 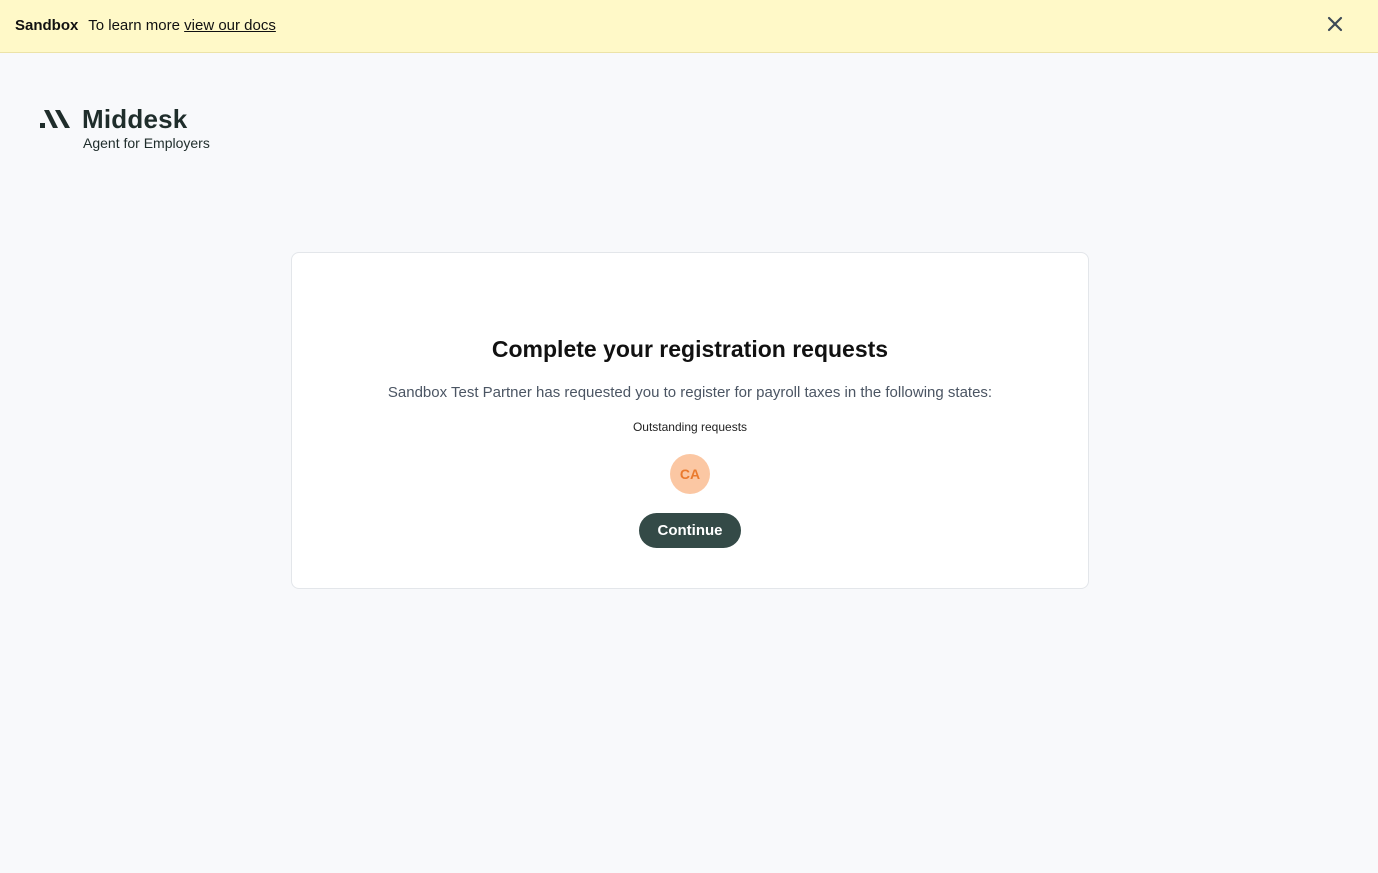 I want to click on brand-logo: Middesk Agent for Employers, so click(x=140, y=129).